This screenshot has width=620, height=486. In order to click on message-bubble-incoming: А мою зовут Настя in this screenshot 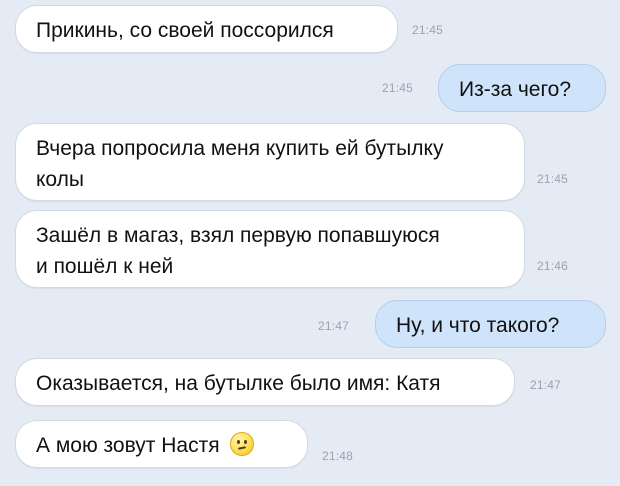, I will do `click(161, 444)`.